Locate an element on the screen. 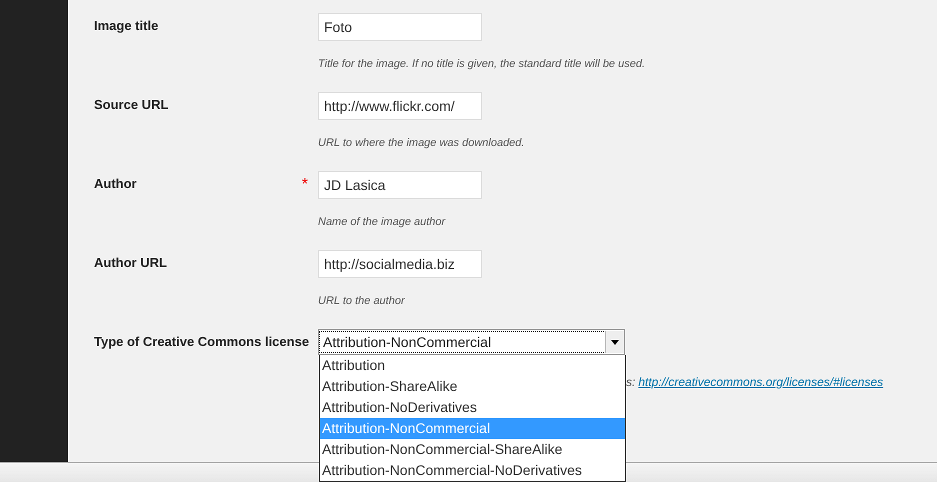 The image size is (937, 482). license-select: Attribution-NonCommercial is located at coordinates (471, 342).